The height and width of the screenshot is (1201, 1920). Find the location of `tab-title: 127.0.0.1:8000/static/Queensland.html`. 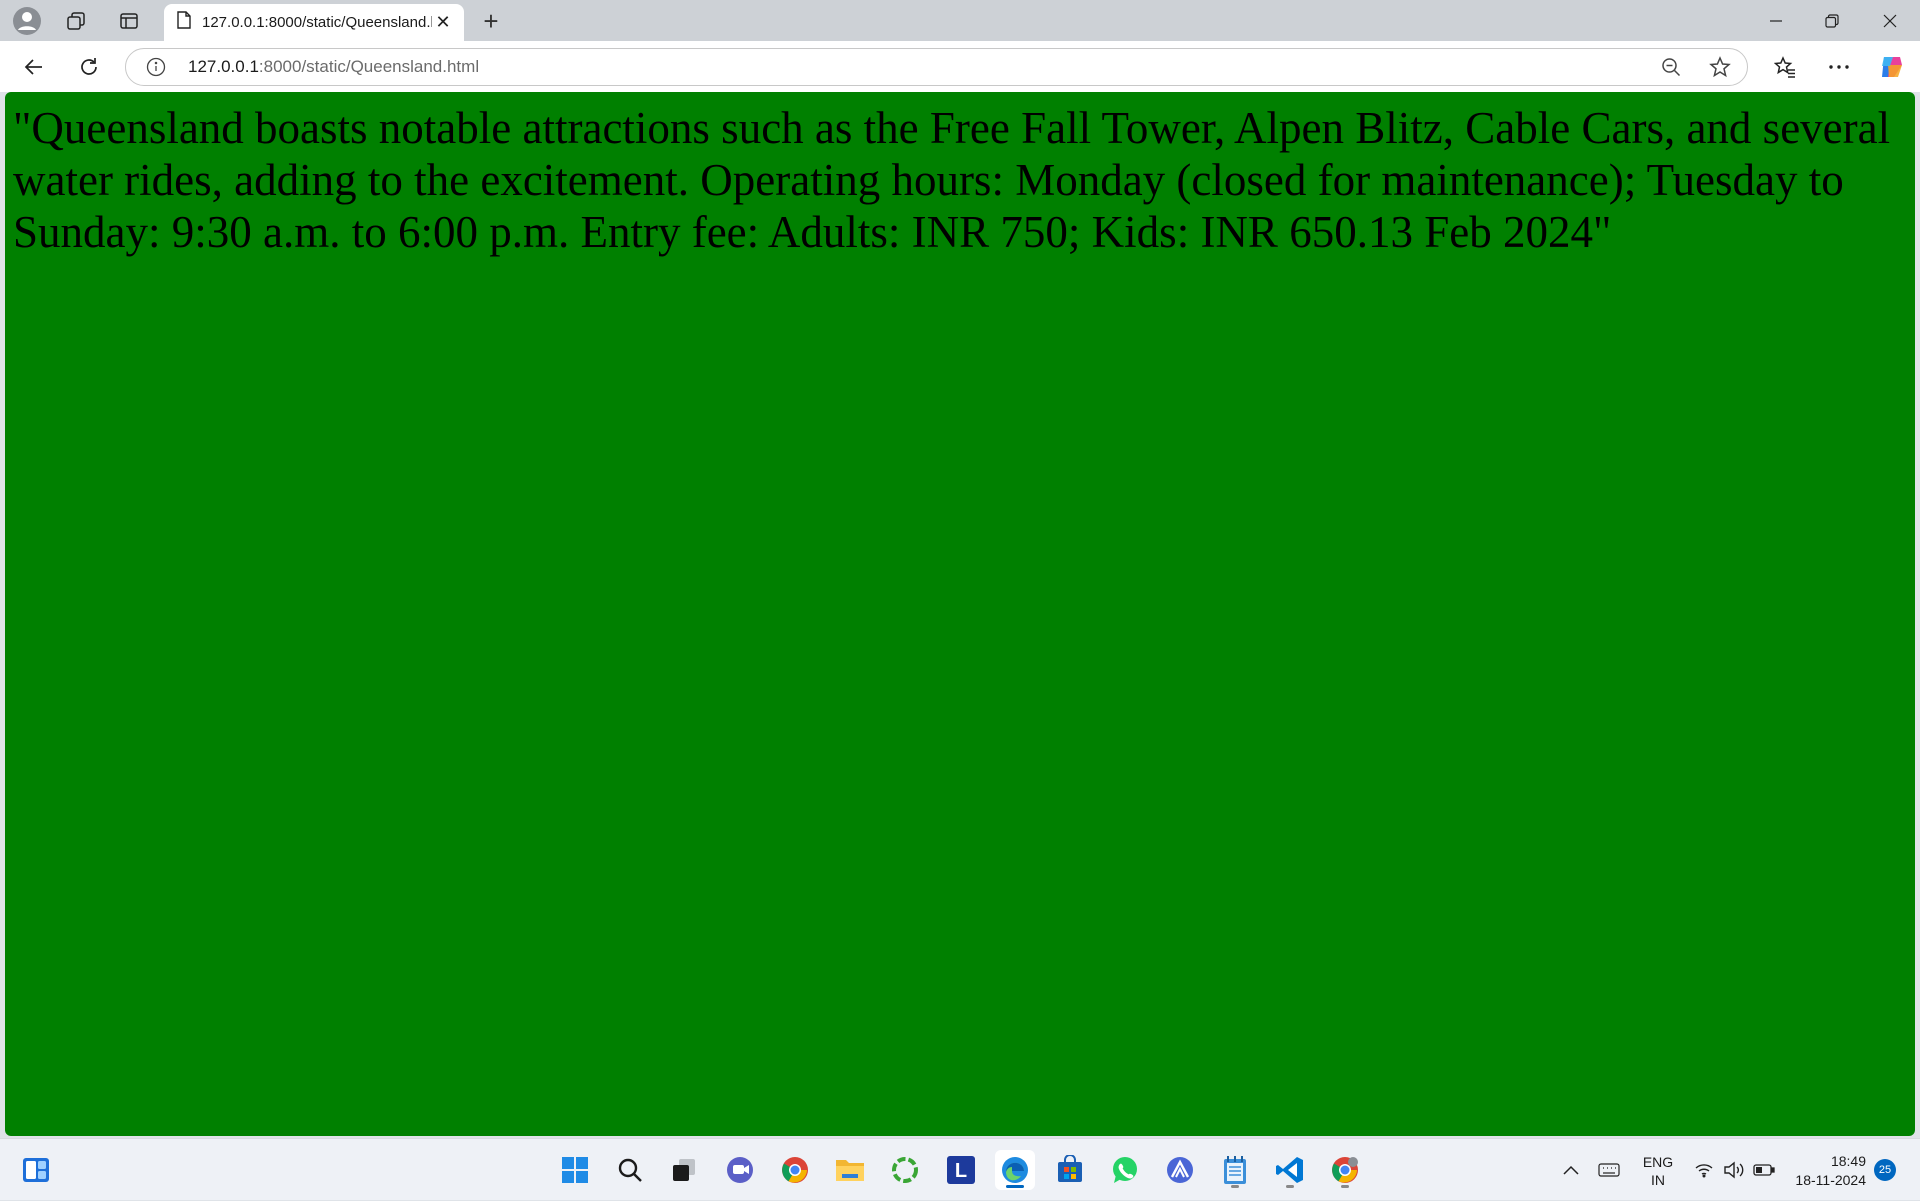

tab-title: 127.0.0.1:8000/static/Queensland.html is located at coordinates (317, 22).